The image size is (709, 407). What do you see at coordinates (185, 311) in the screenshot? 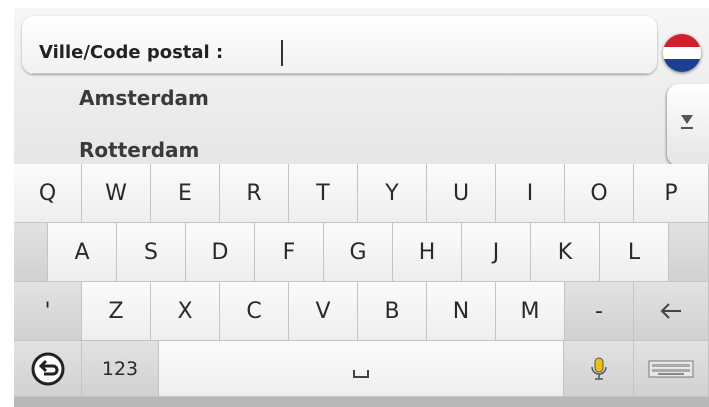
I see `key-x: X` at bounding box center [185, 311].